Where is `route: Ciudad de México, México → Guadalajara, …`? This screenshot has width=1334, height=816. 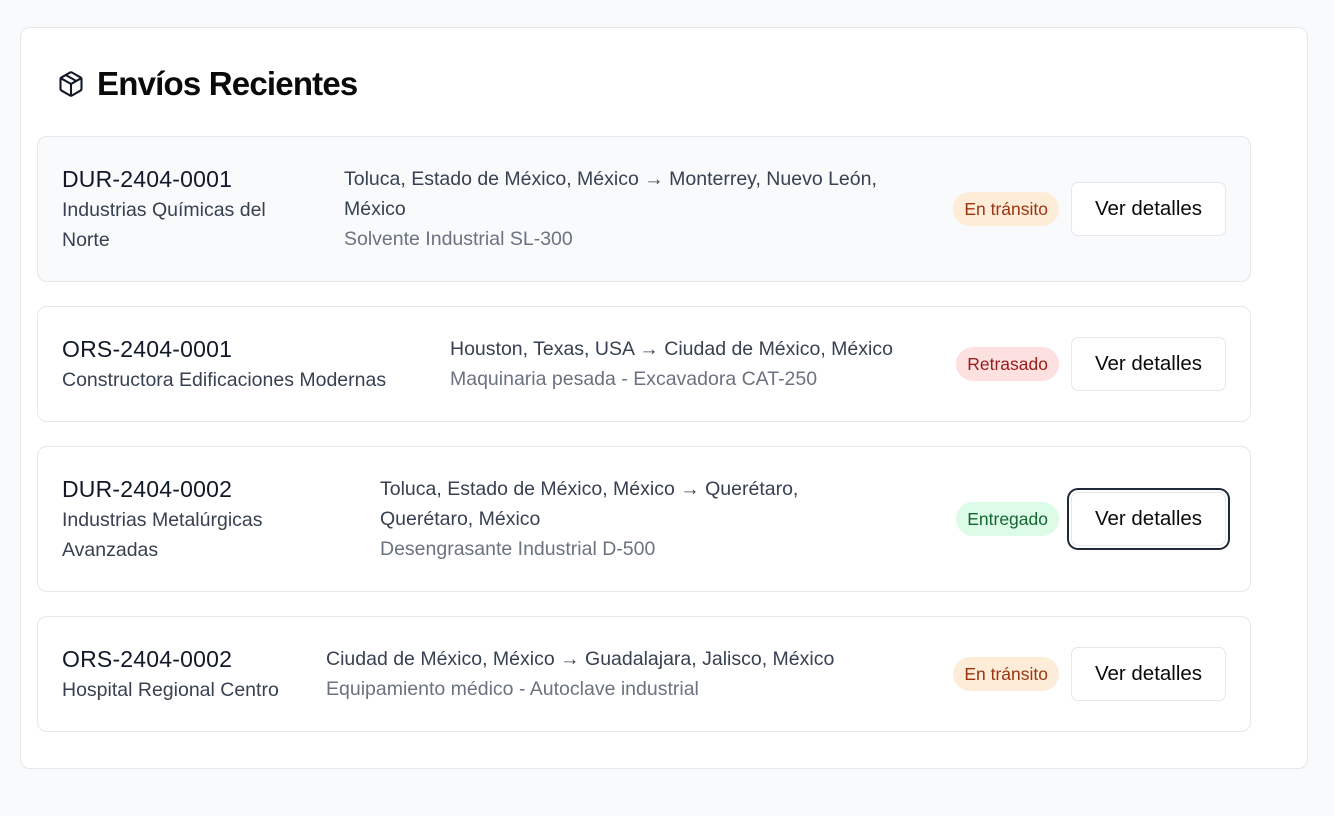 route: Ciudad de México, México → Guadalajara, … is located at coordinates (580, 659).